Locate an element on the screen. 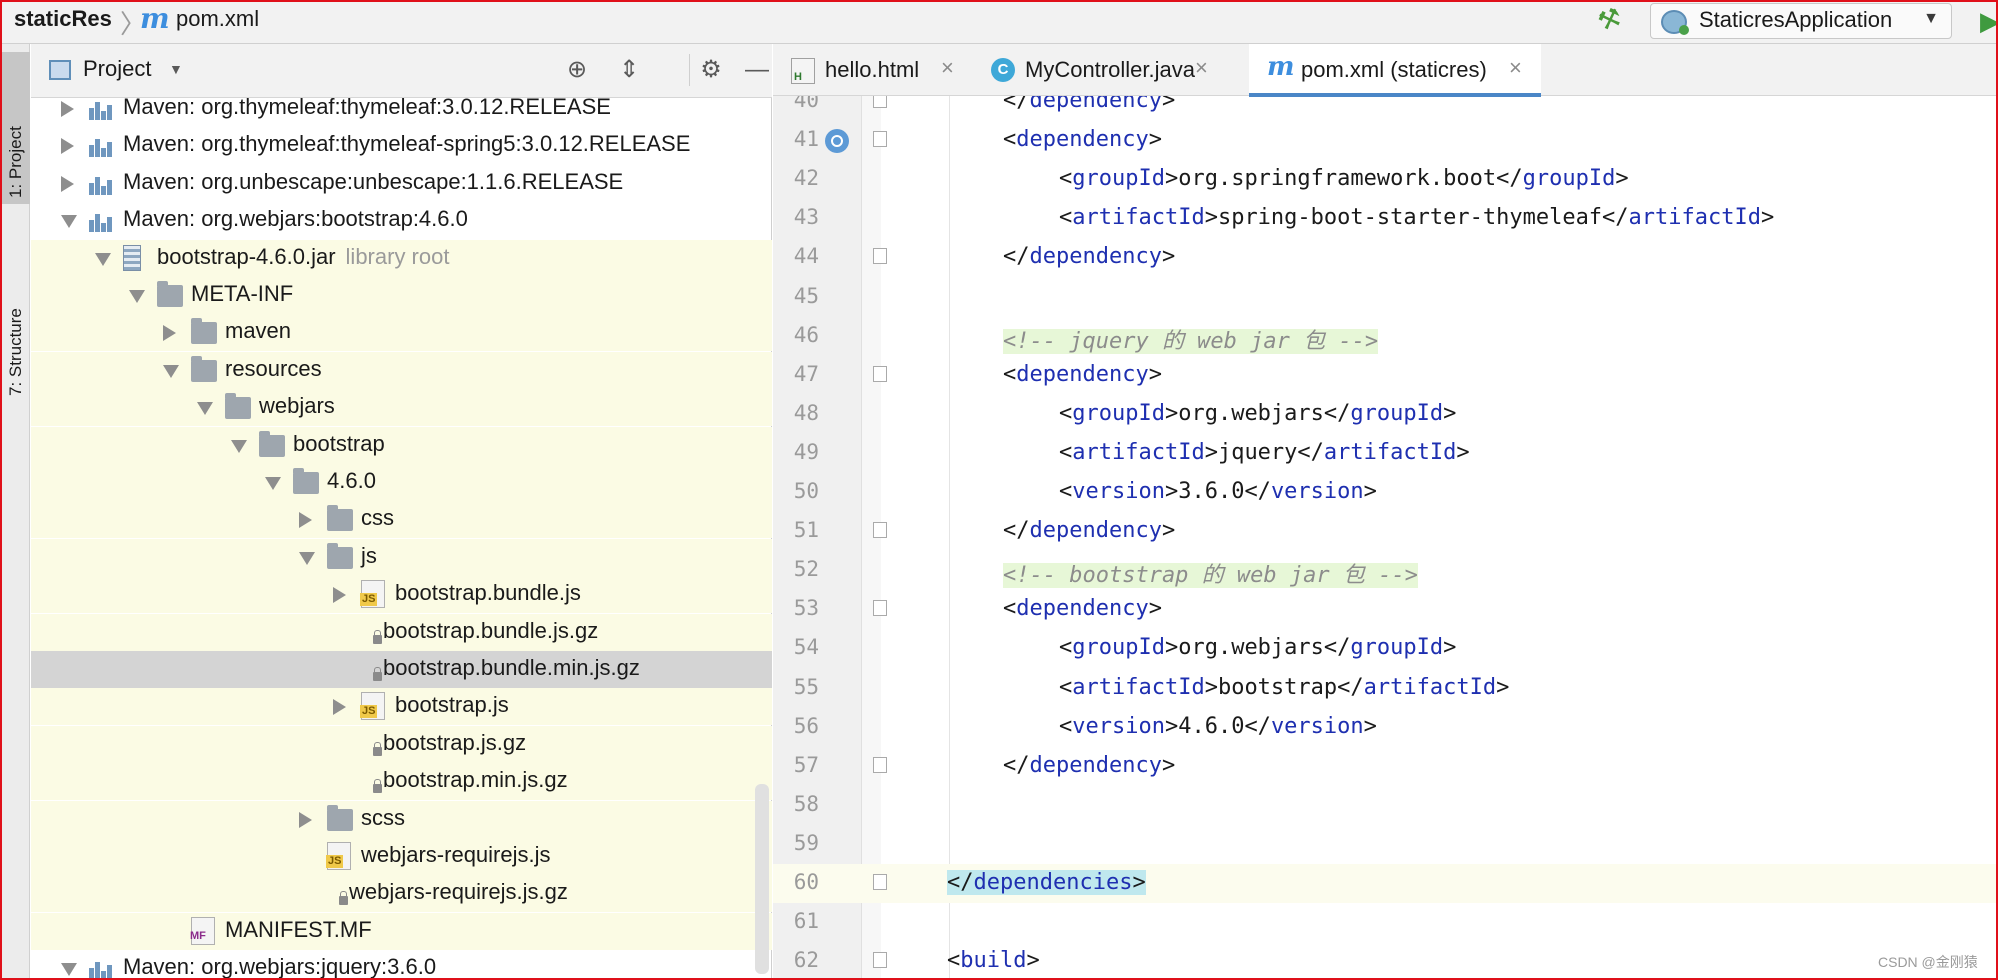 The width and height of the screenshot is (1998, 980). tree-item: Maven: org.webjars:bootstrap:4.6.0 is located at coordinates (401, 220).